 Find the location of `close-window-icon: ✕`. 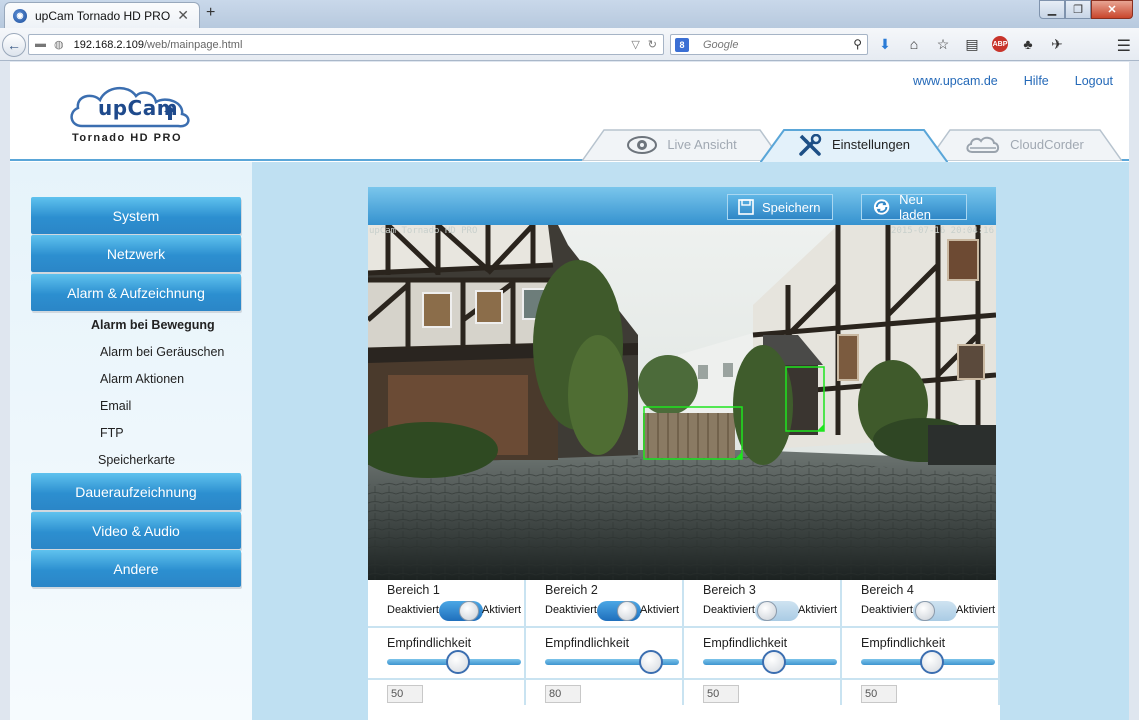

close-window-icon: ✕ is located at coordinates (1112, 9).